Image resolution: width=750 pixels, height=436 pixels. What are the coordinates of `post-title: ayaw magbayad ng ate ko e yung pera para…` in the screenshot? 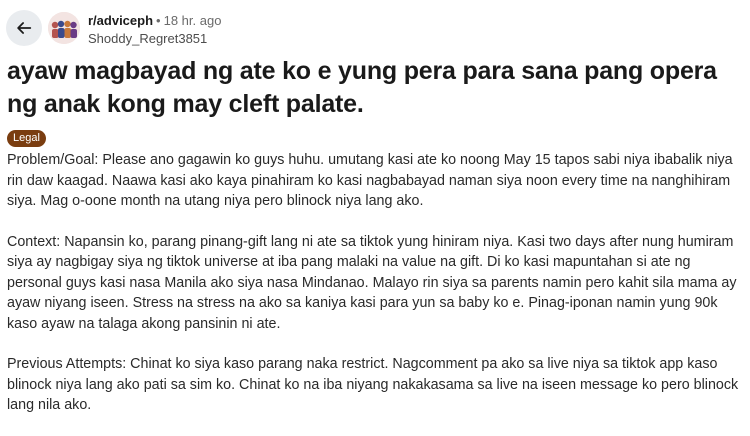 It's located at (362, 87).